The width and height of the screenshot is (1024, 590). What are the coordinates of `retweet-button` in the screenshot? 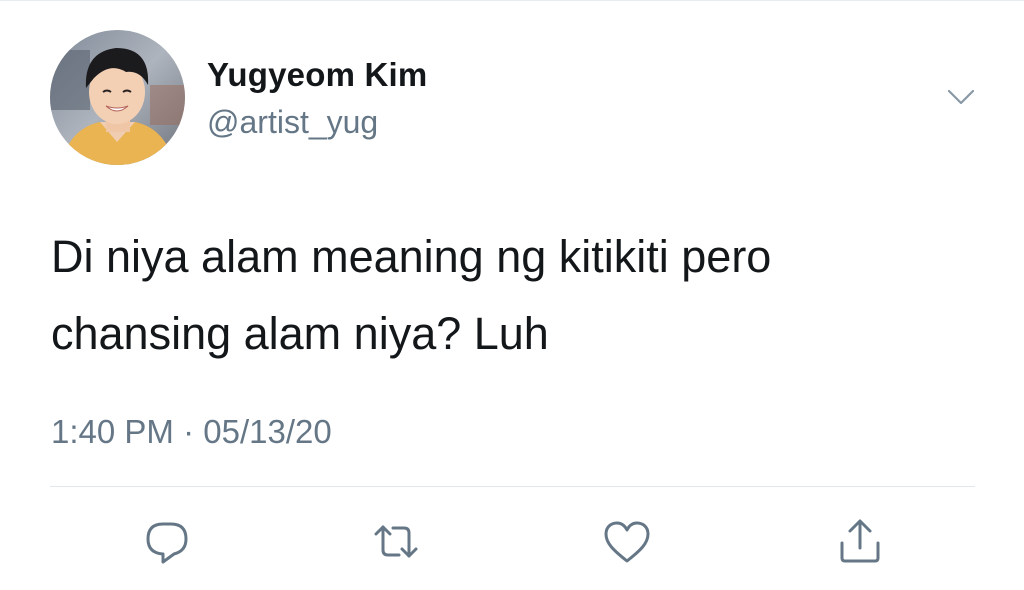 It's located at (396, 542).